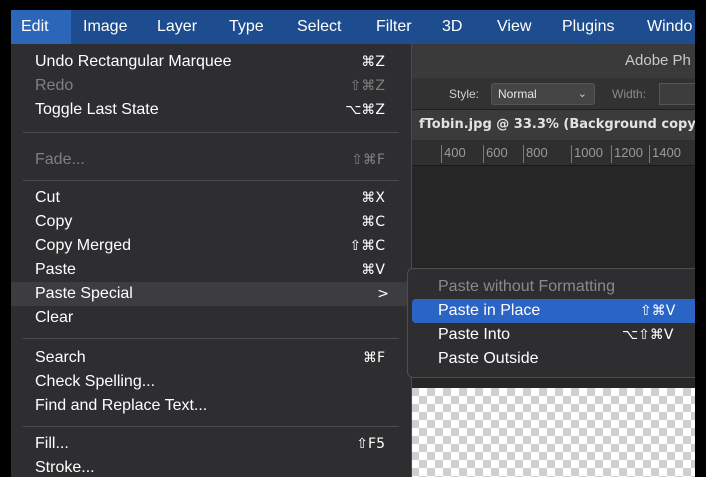 This screenshot has height=477, width=706. I want to click on menu-item-paste: Paste ⌘V, so click(211, 270).